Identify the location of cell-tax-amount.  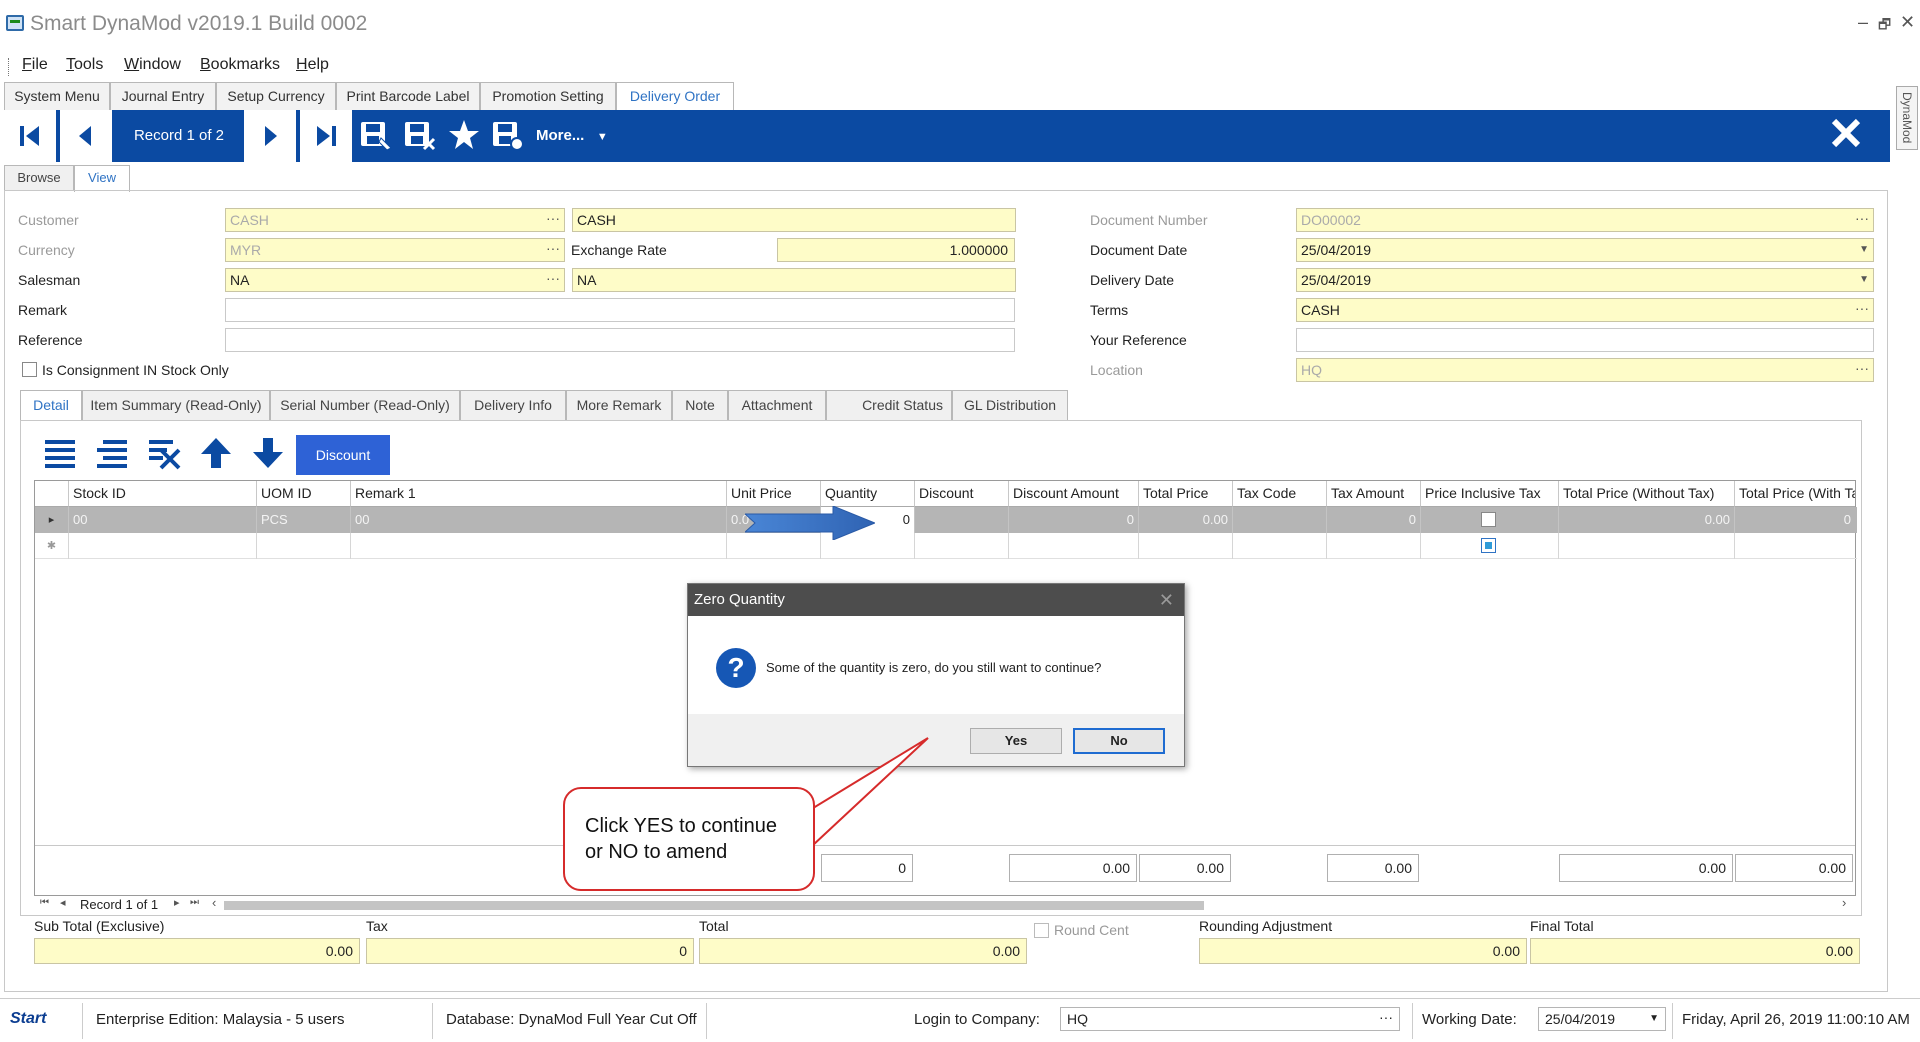
(1374, 546).